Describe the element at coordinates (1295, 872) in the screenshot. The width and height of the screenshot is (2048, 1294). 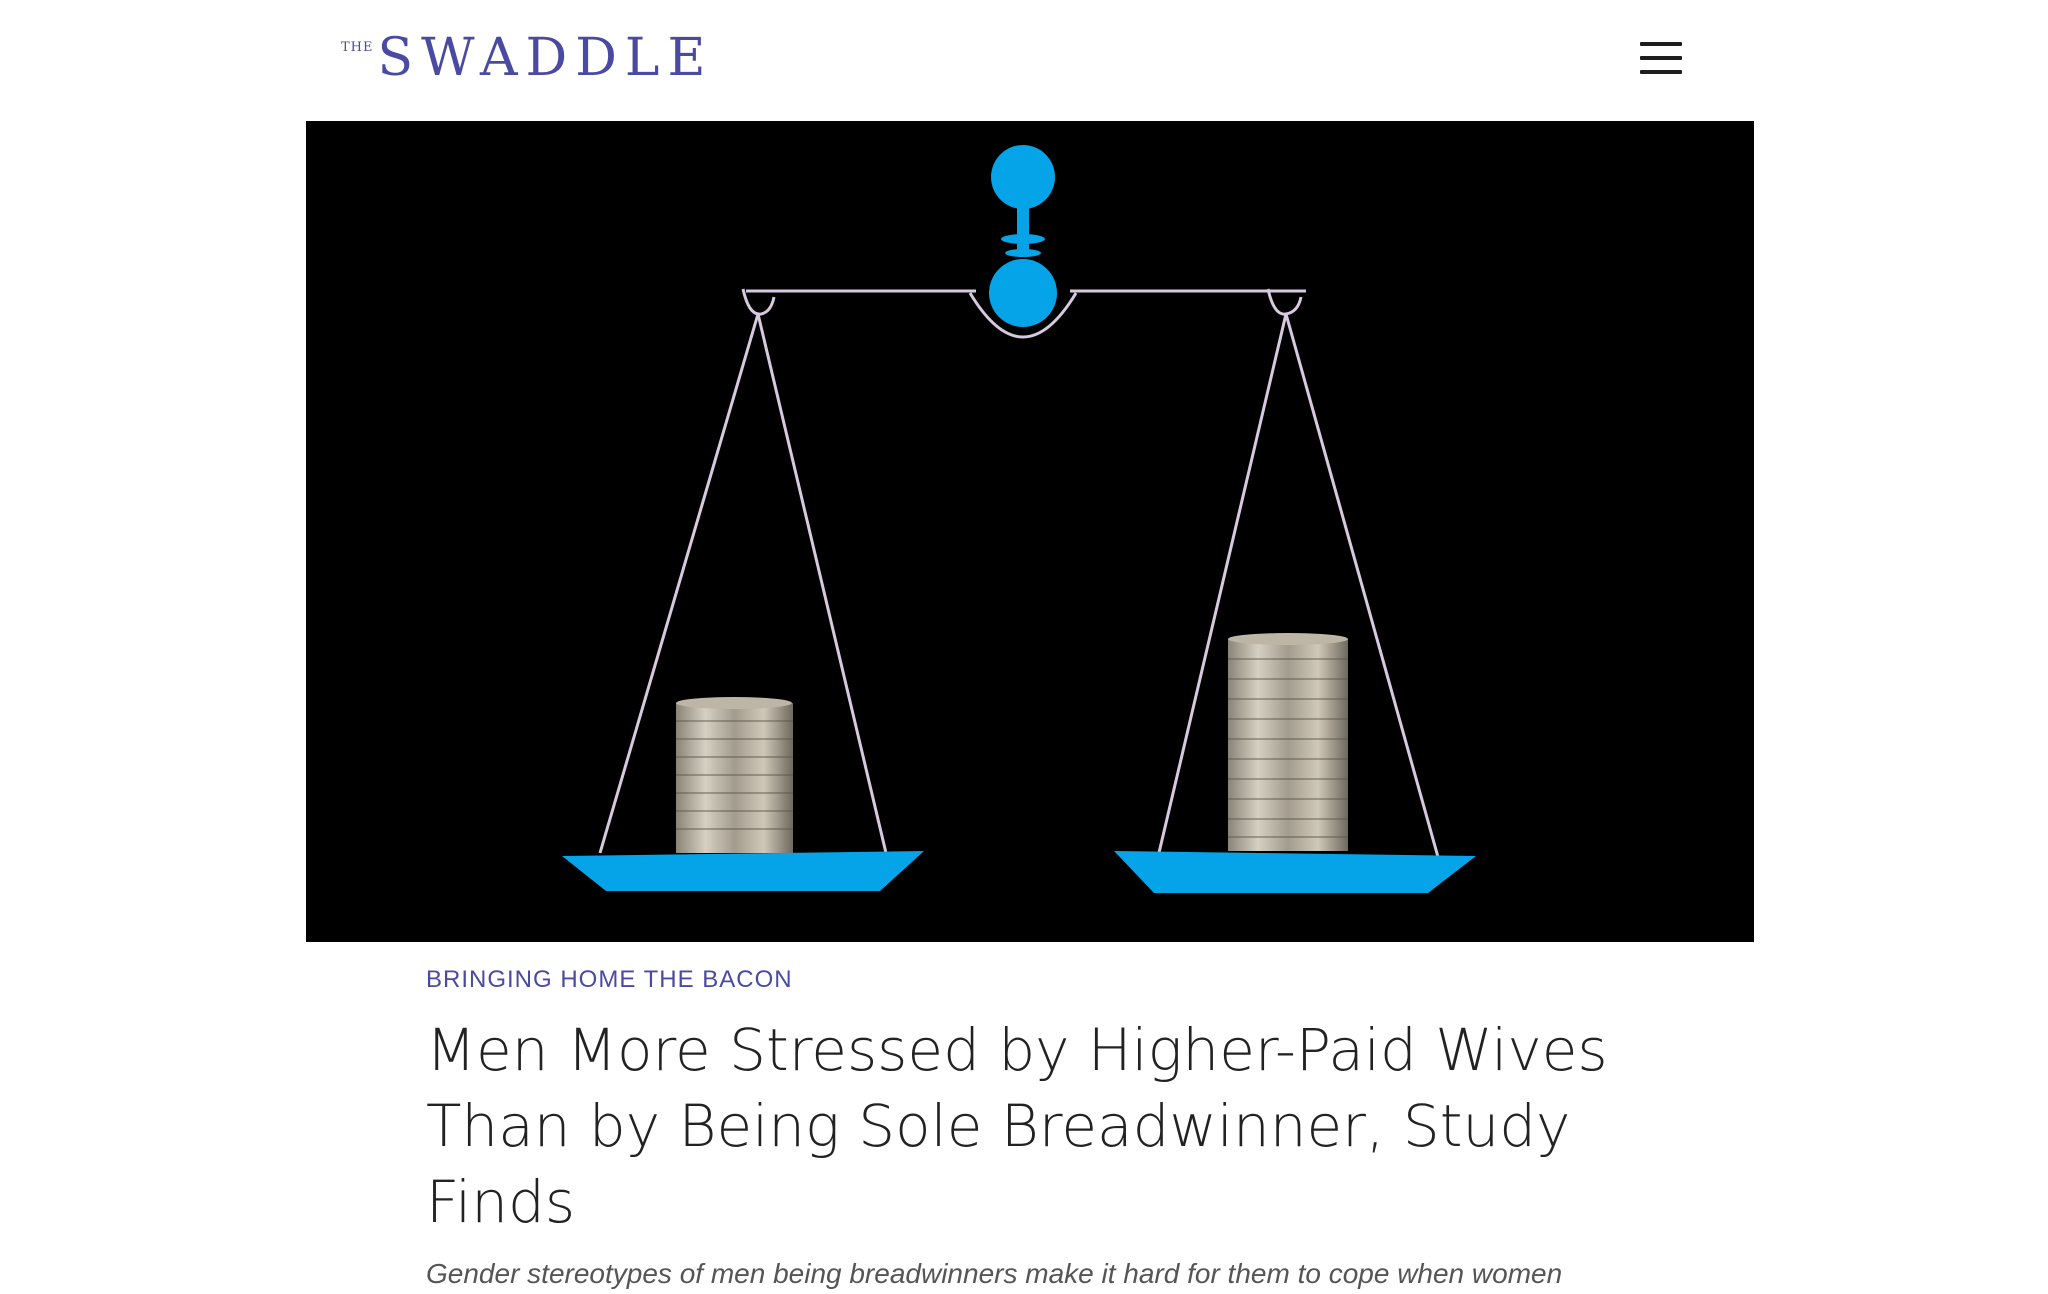
I see `right-pan` at that location.